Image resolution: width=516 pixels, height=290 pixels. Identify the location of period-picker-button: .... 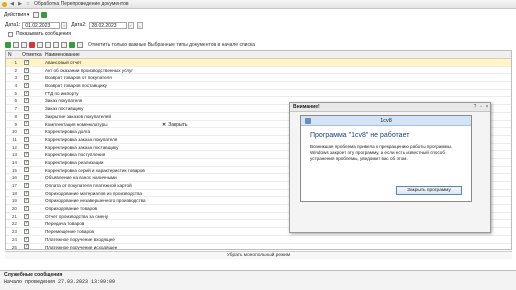
(139, 25).